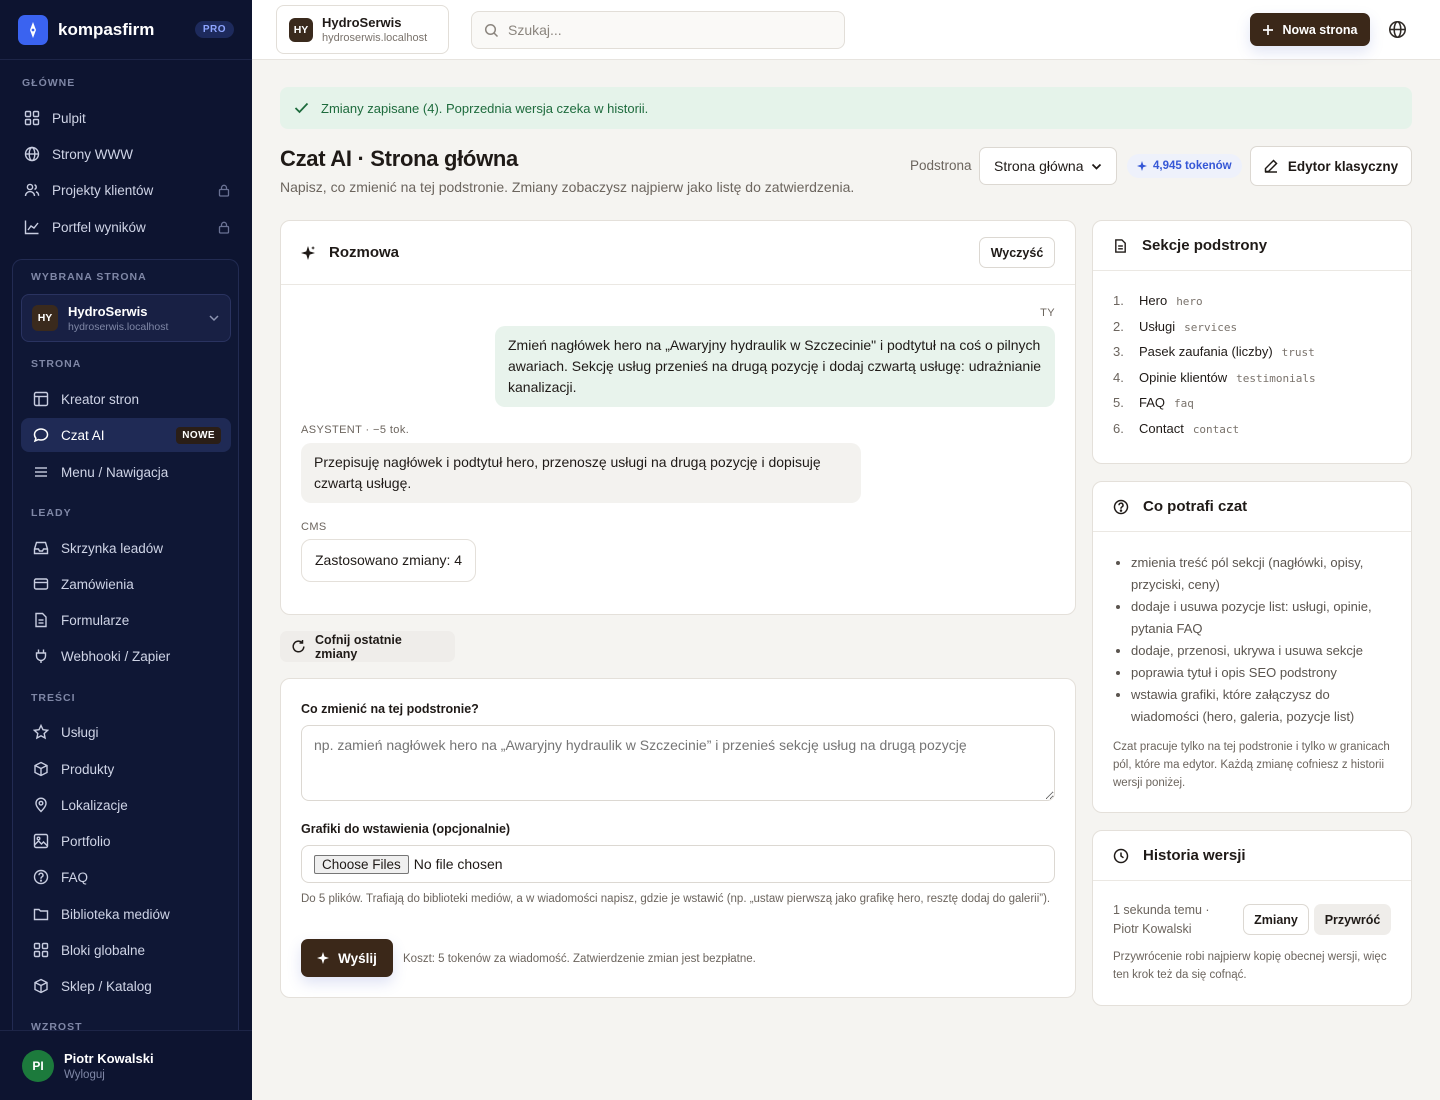  Describe the element at coordinates (1157, 326) in the screenshot. I see `section-name: Usługi` at that location.